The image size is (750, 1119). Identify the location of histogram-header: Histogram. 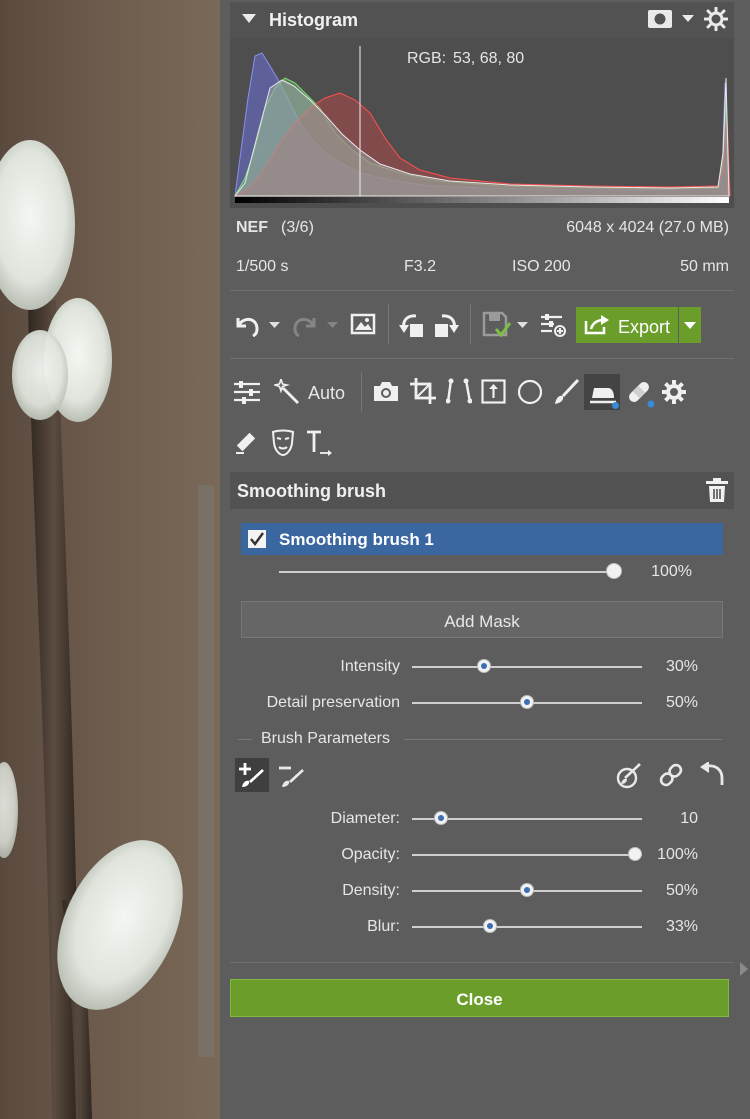
(482, 20).